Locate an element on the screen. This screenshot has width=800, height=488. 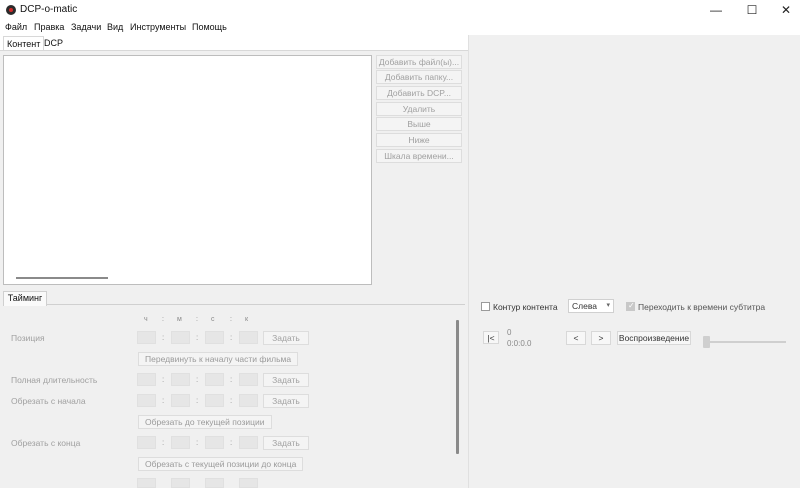
menu-jobs: Задачи is located at coordinates (86, 27).